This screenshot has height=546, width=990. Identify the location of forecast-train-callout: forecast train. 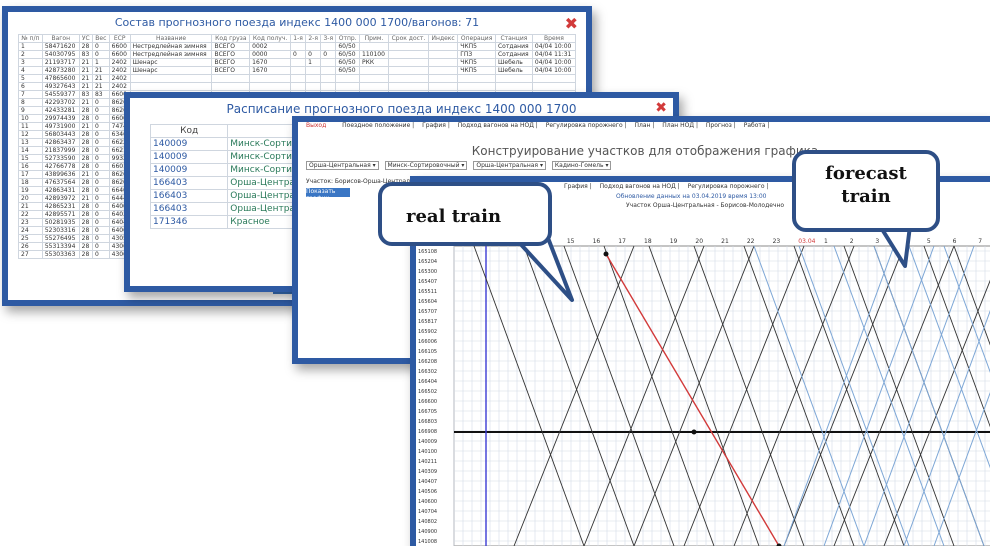
(866, 191).